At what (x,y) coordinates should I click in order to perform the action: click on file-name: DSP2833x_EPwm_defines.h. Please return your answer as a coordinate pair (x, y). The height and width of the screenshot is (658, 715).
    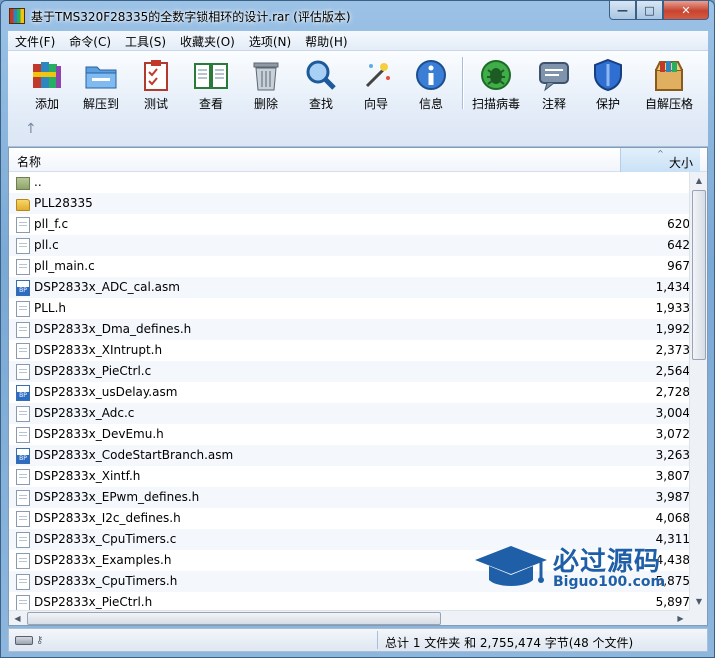
    Looking at the image, I should click on (117, 497).